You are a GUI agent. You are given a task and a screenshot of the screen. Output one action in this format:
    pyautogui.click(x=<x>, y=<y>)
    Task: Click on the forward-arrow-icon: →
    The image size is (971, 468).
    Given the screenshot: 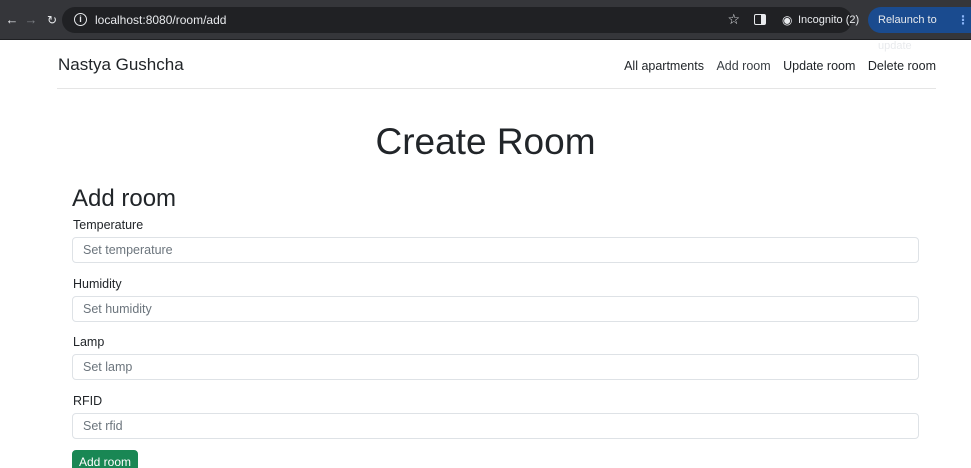 What is the action you would take?
    pyautogui.click(x=31, y=20)
    